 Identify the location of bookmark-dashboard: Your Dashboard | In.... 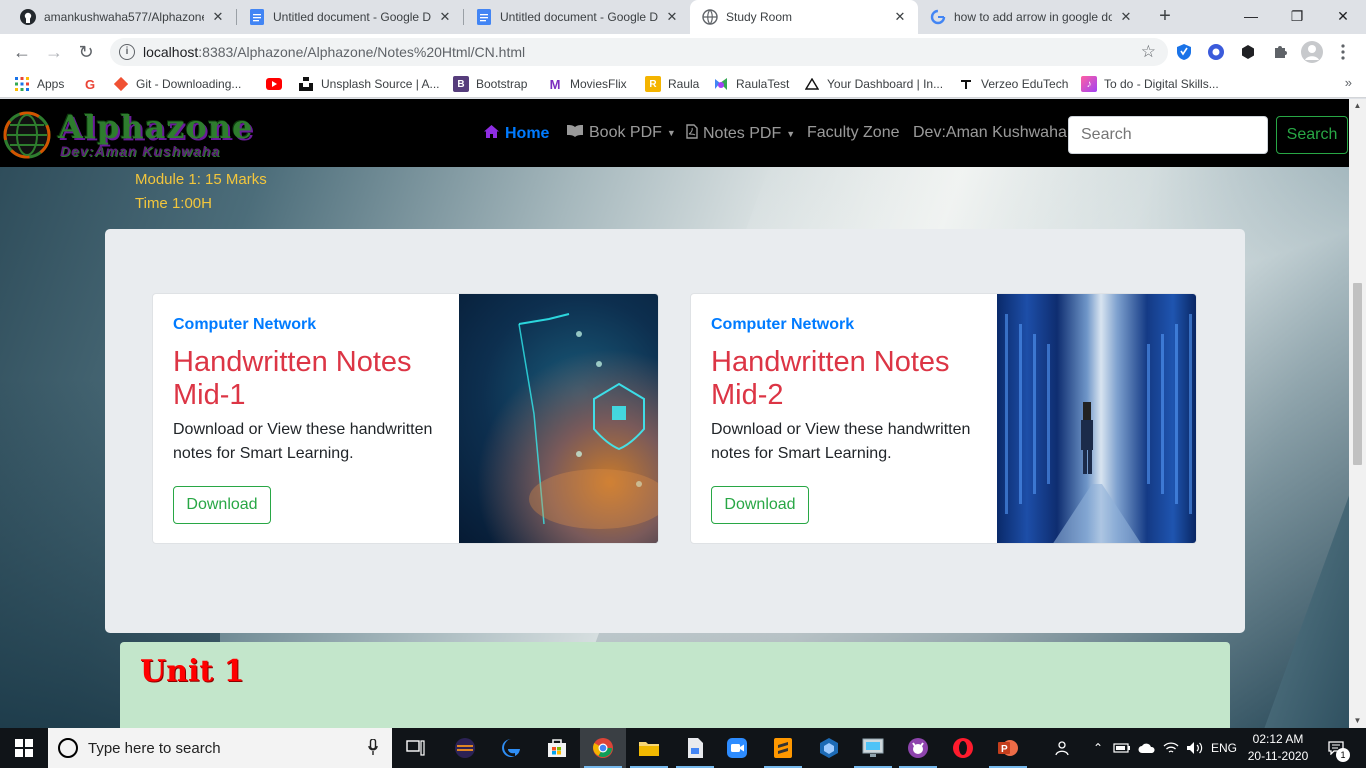
(873, 84).